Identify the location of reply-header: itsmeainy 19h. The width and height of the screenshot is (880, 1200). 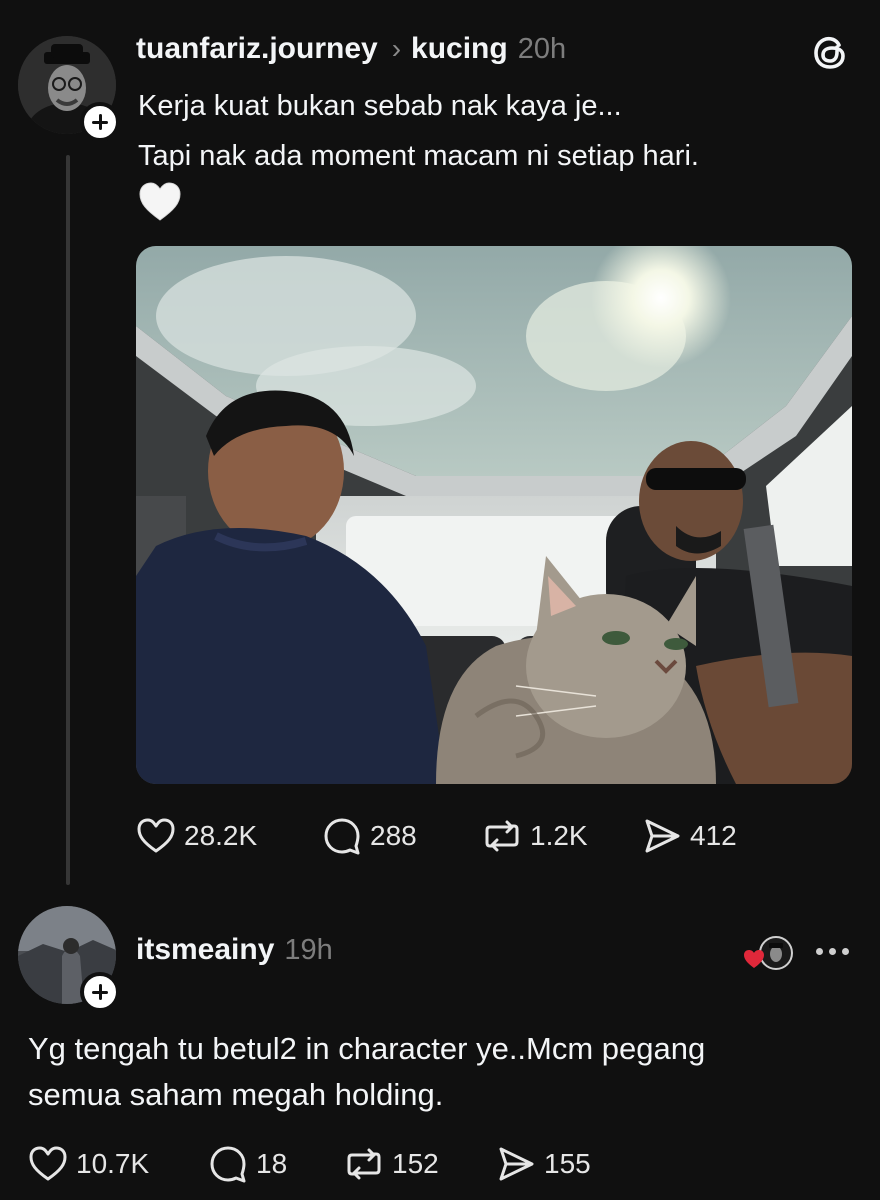
(234, 950).